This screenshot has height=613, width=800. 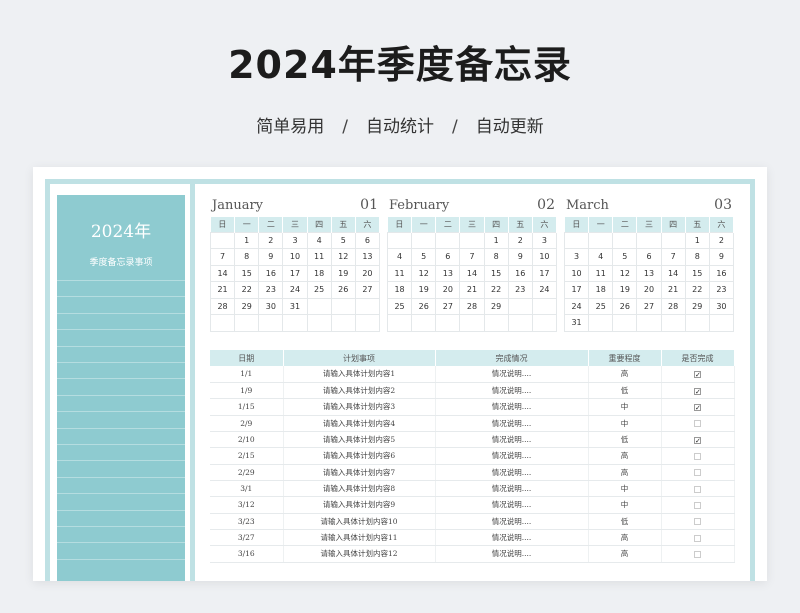 I want to click on row-plan: 请输入具体计划内容12, so click(x=359, y=554).